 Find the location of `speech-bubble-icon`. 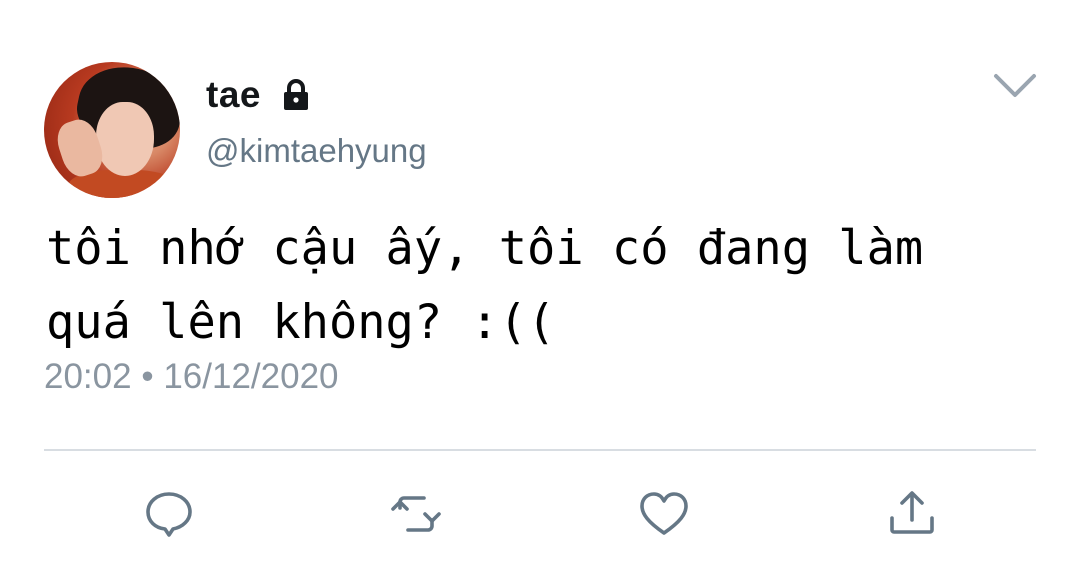

speech-bubble-icon is located at coordinates (169, 514).